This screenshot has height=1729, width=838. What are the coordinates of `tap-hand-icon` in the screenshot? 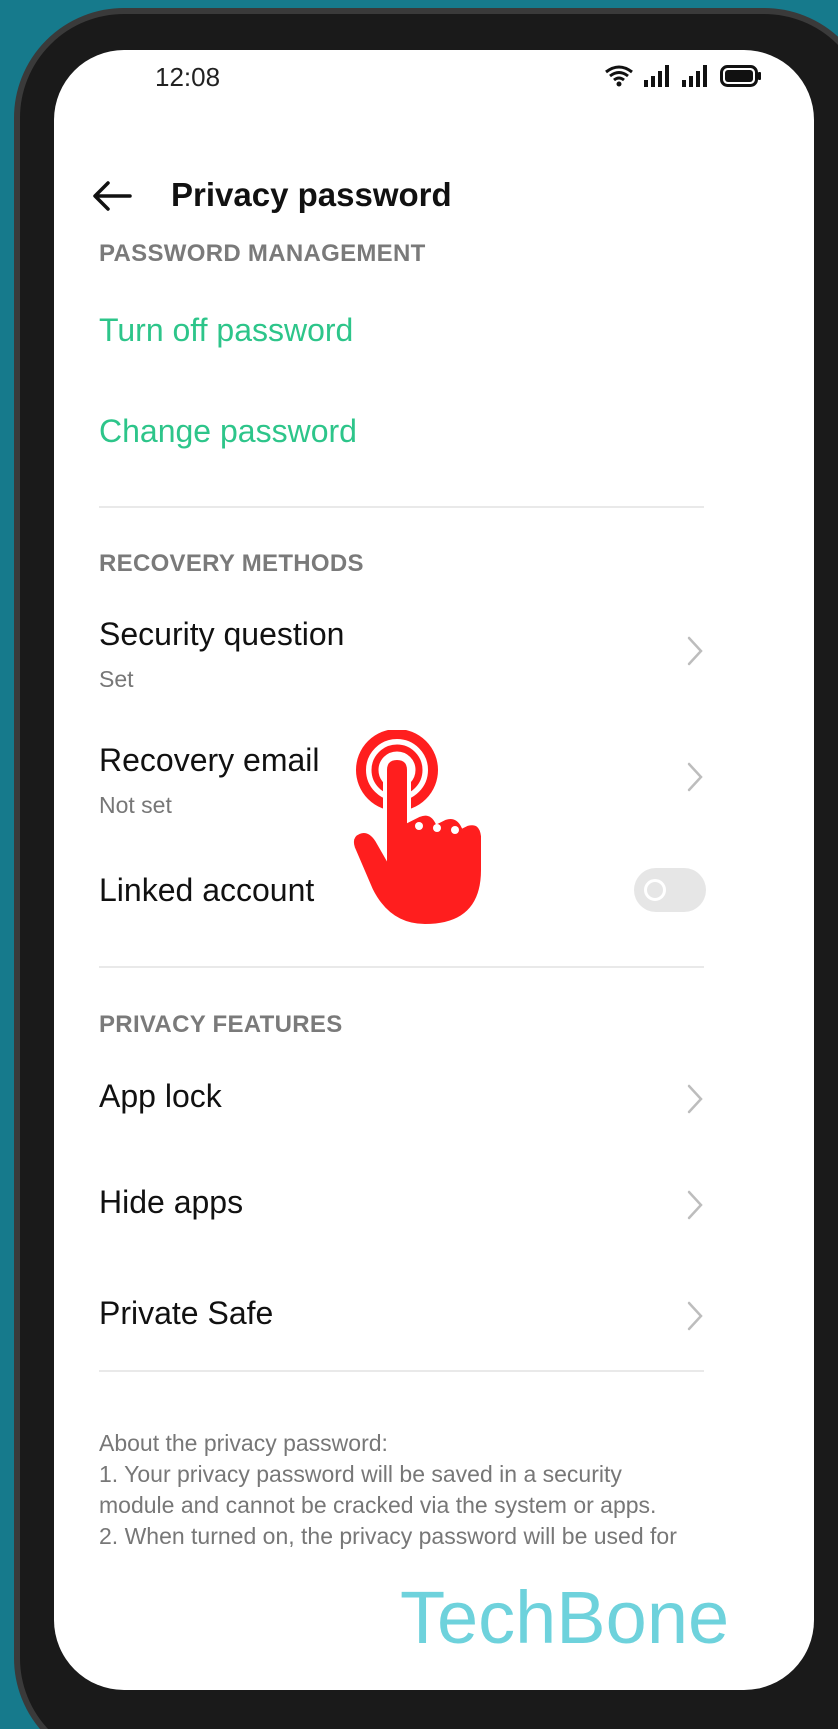 It's located at (417, 829).